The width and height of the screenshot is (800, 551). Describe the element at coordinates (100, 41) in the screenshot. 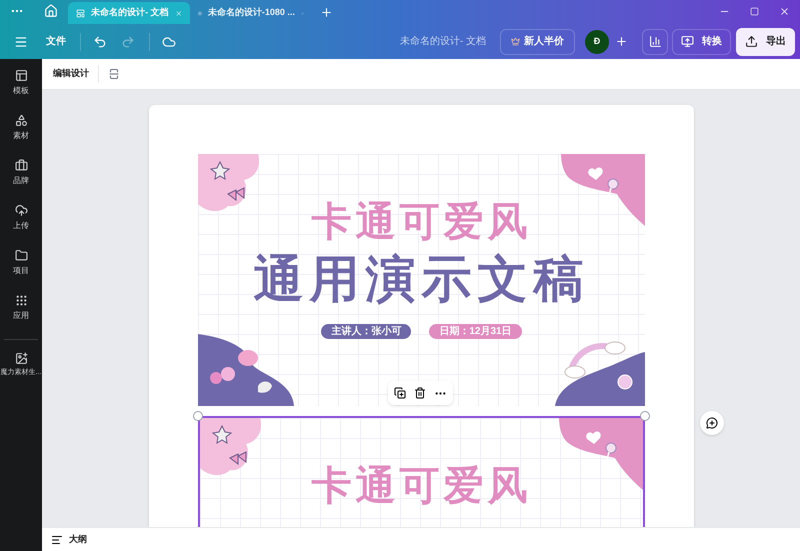

I see `undo-icon` at that location.